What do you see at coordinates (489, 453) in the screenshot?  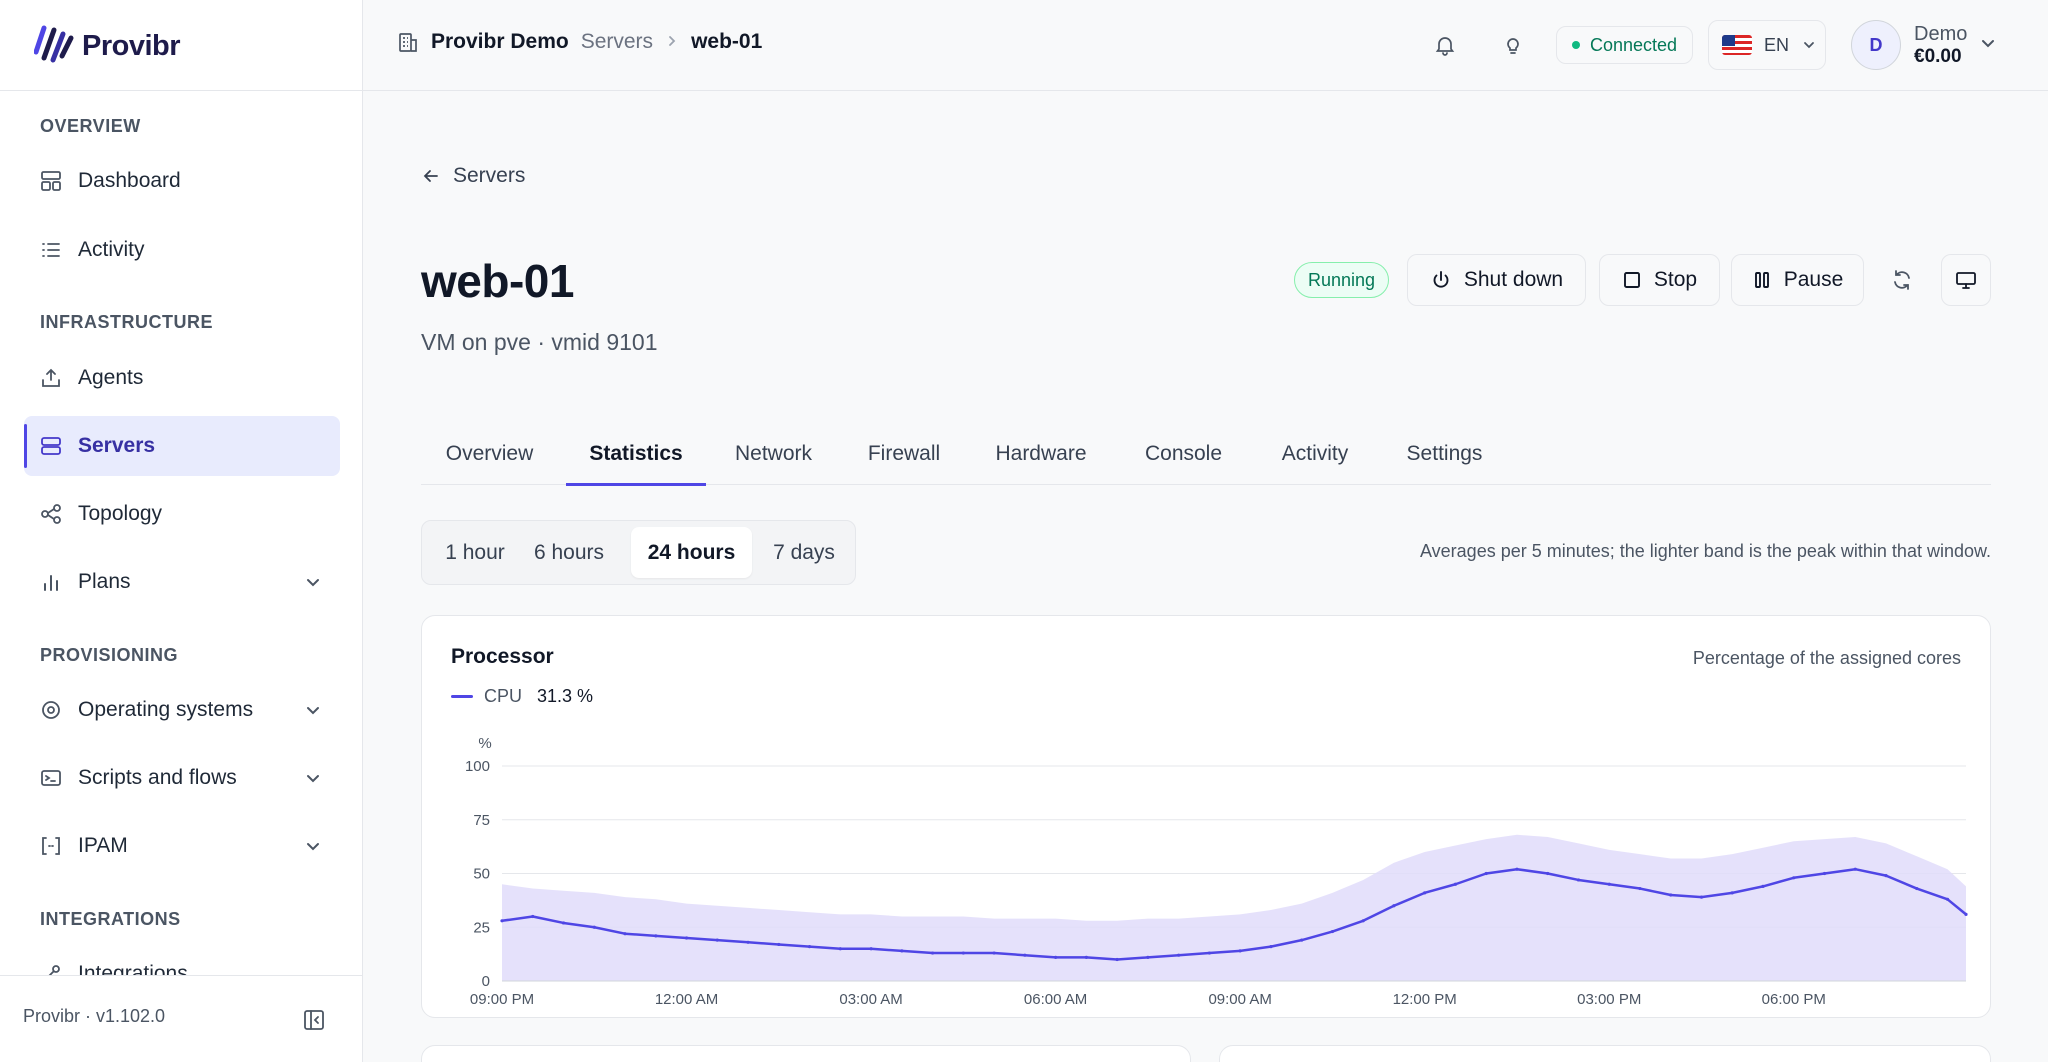 I see `tab-overview: Overview` at bounding box center [489, 453].